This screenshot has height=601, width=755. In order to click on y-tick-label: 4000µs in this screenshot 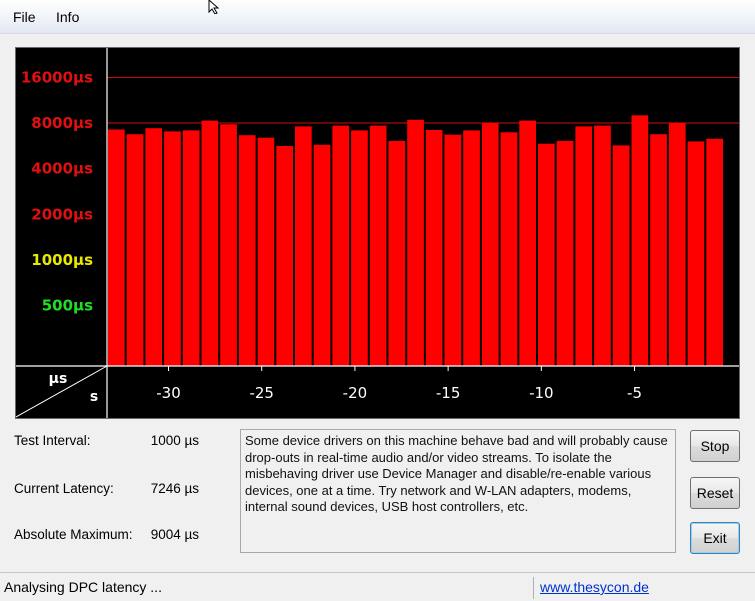, I will do `click(62, 169)`.